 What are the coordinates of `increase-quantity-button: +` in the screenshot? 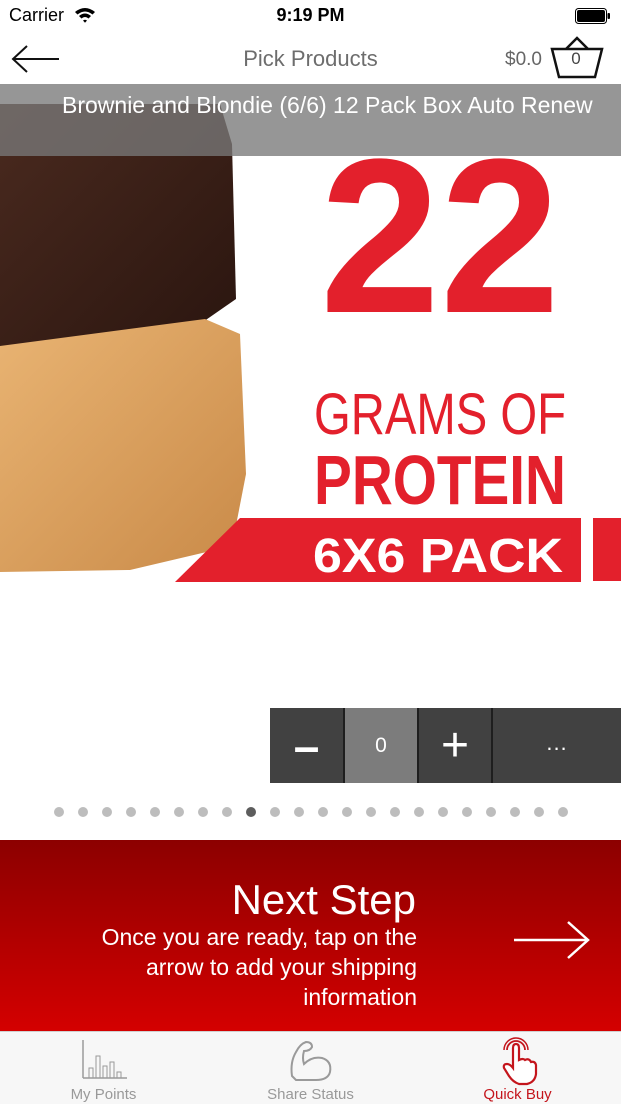 It's located at (455, 745).